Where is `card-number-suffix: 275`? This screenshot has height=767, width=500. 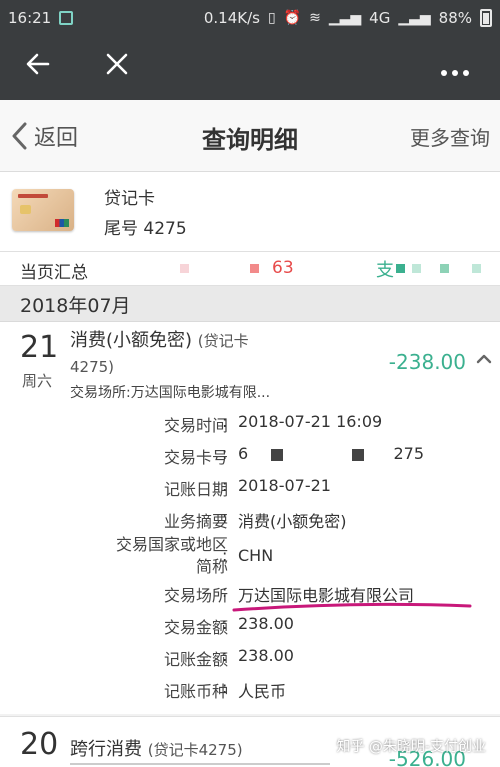 card-number-suffix: 275 is located at coordinates (409, 453).